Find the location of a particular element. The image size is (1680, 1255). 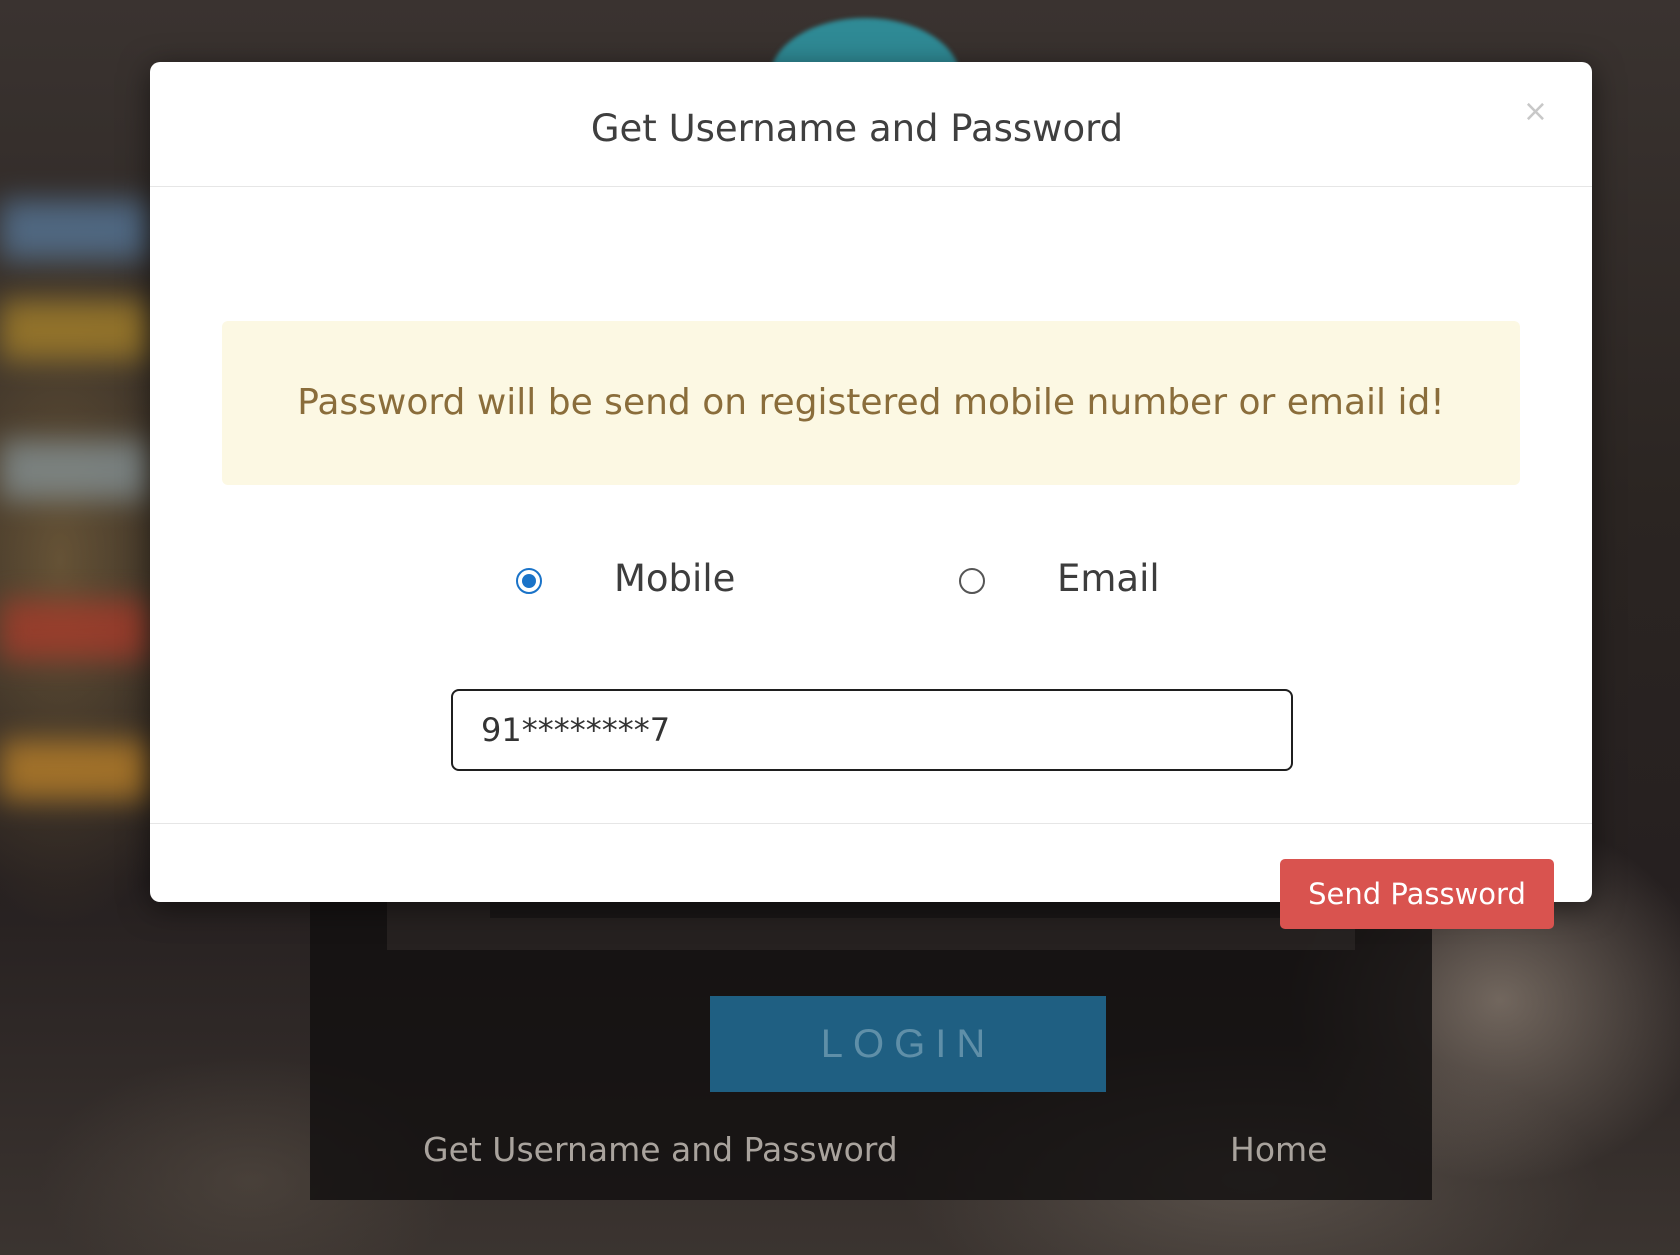

modal-footer: Send Password is located at coordinates (871, 876).